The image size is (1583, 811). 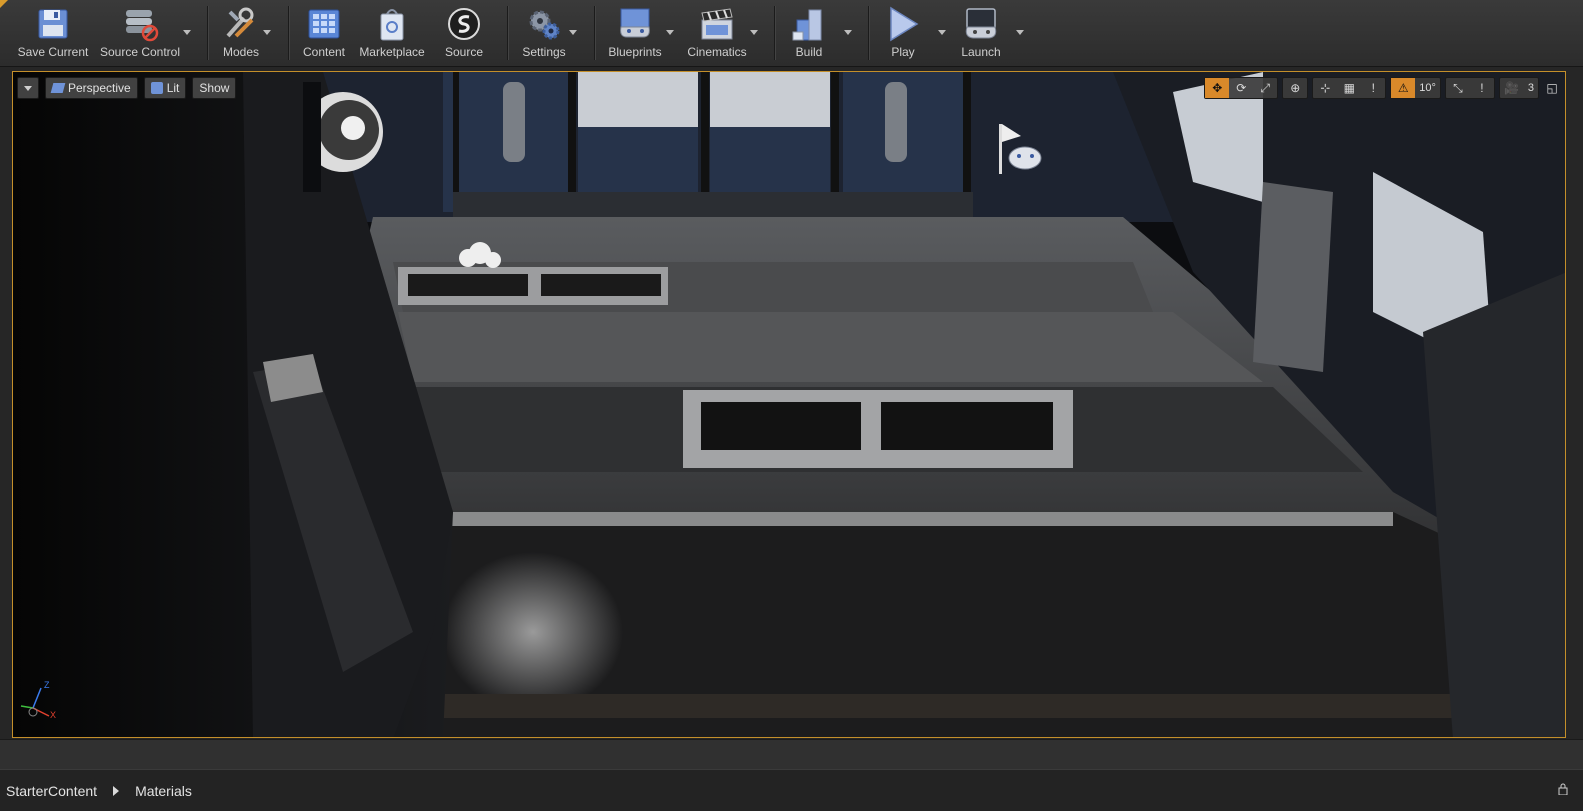 I want to click on content-button: Content, so click(x=324, y=33).